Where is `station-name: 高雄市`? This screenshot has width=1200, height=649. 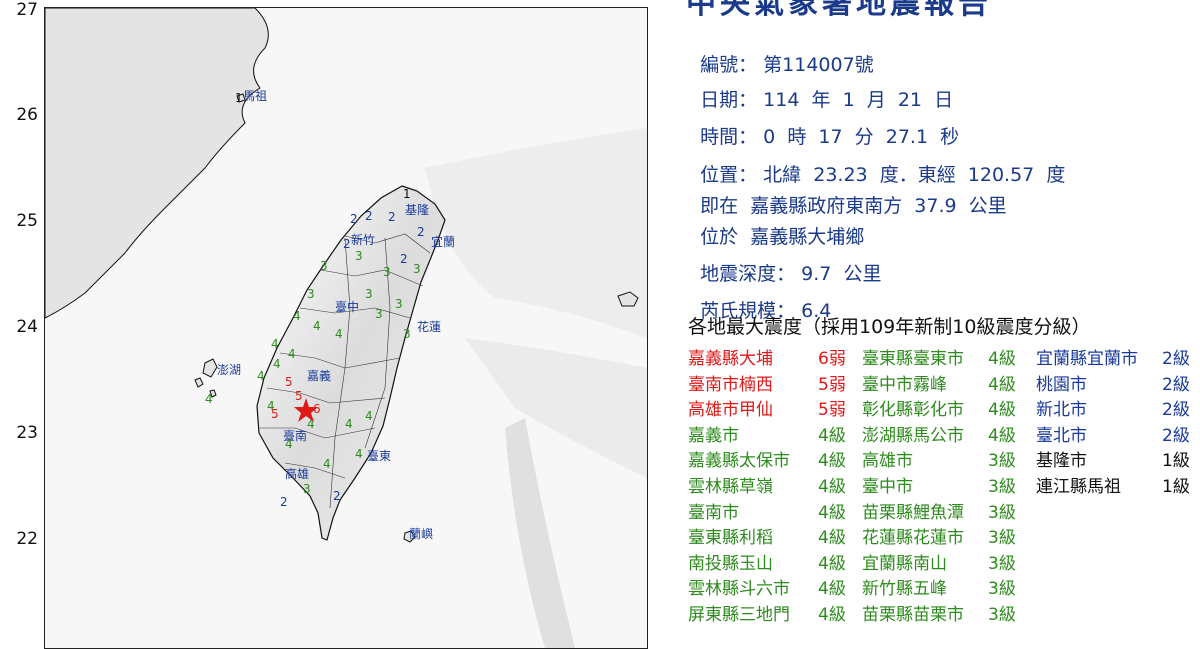 station-name: 高雄市 is located at coordinates (887, 461).